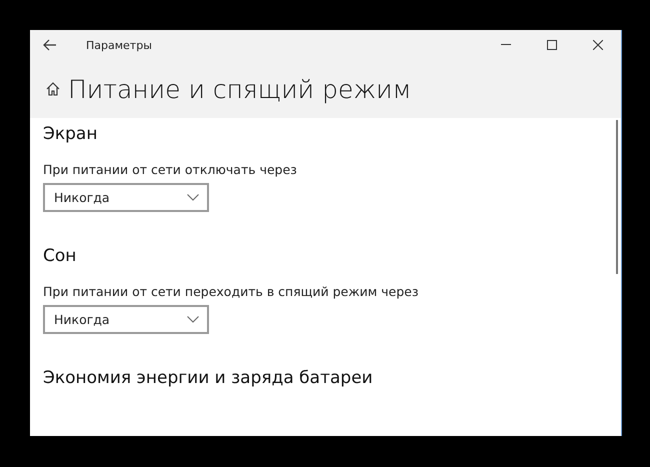 Image resolution: width=650 pixels, height=467 pixels. Describe the element at coordinates (617, 197) in the screenshot. I see `scrollbar` at that location.